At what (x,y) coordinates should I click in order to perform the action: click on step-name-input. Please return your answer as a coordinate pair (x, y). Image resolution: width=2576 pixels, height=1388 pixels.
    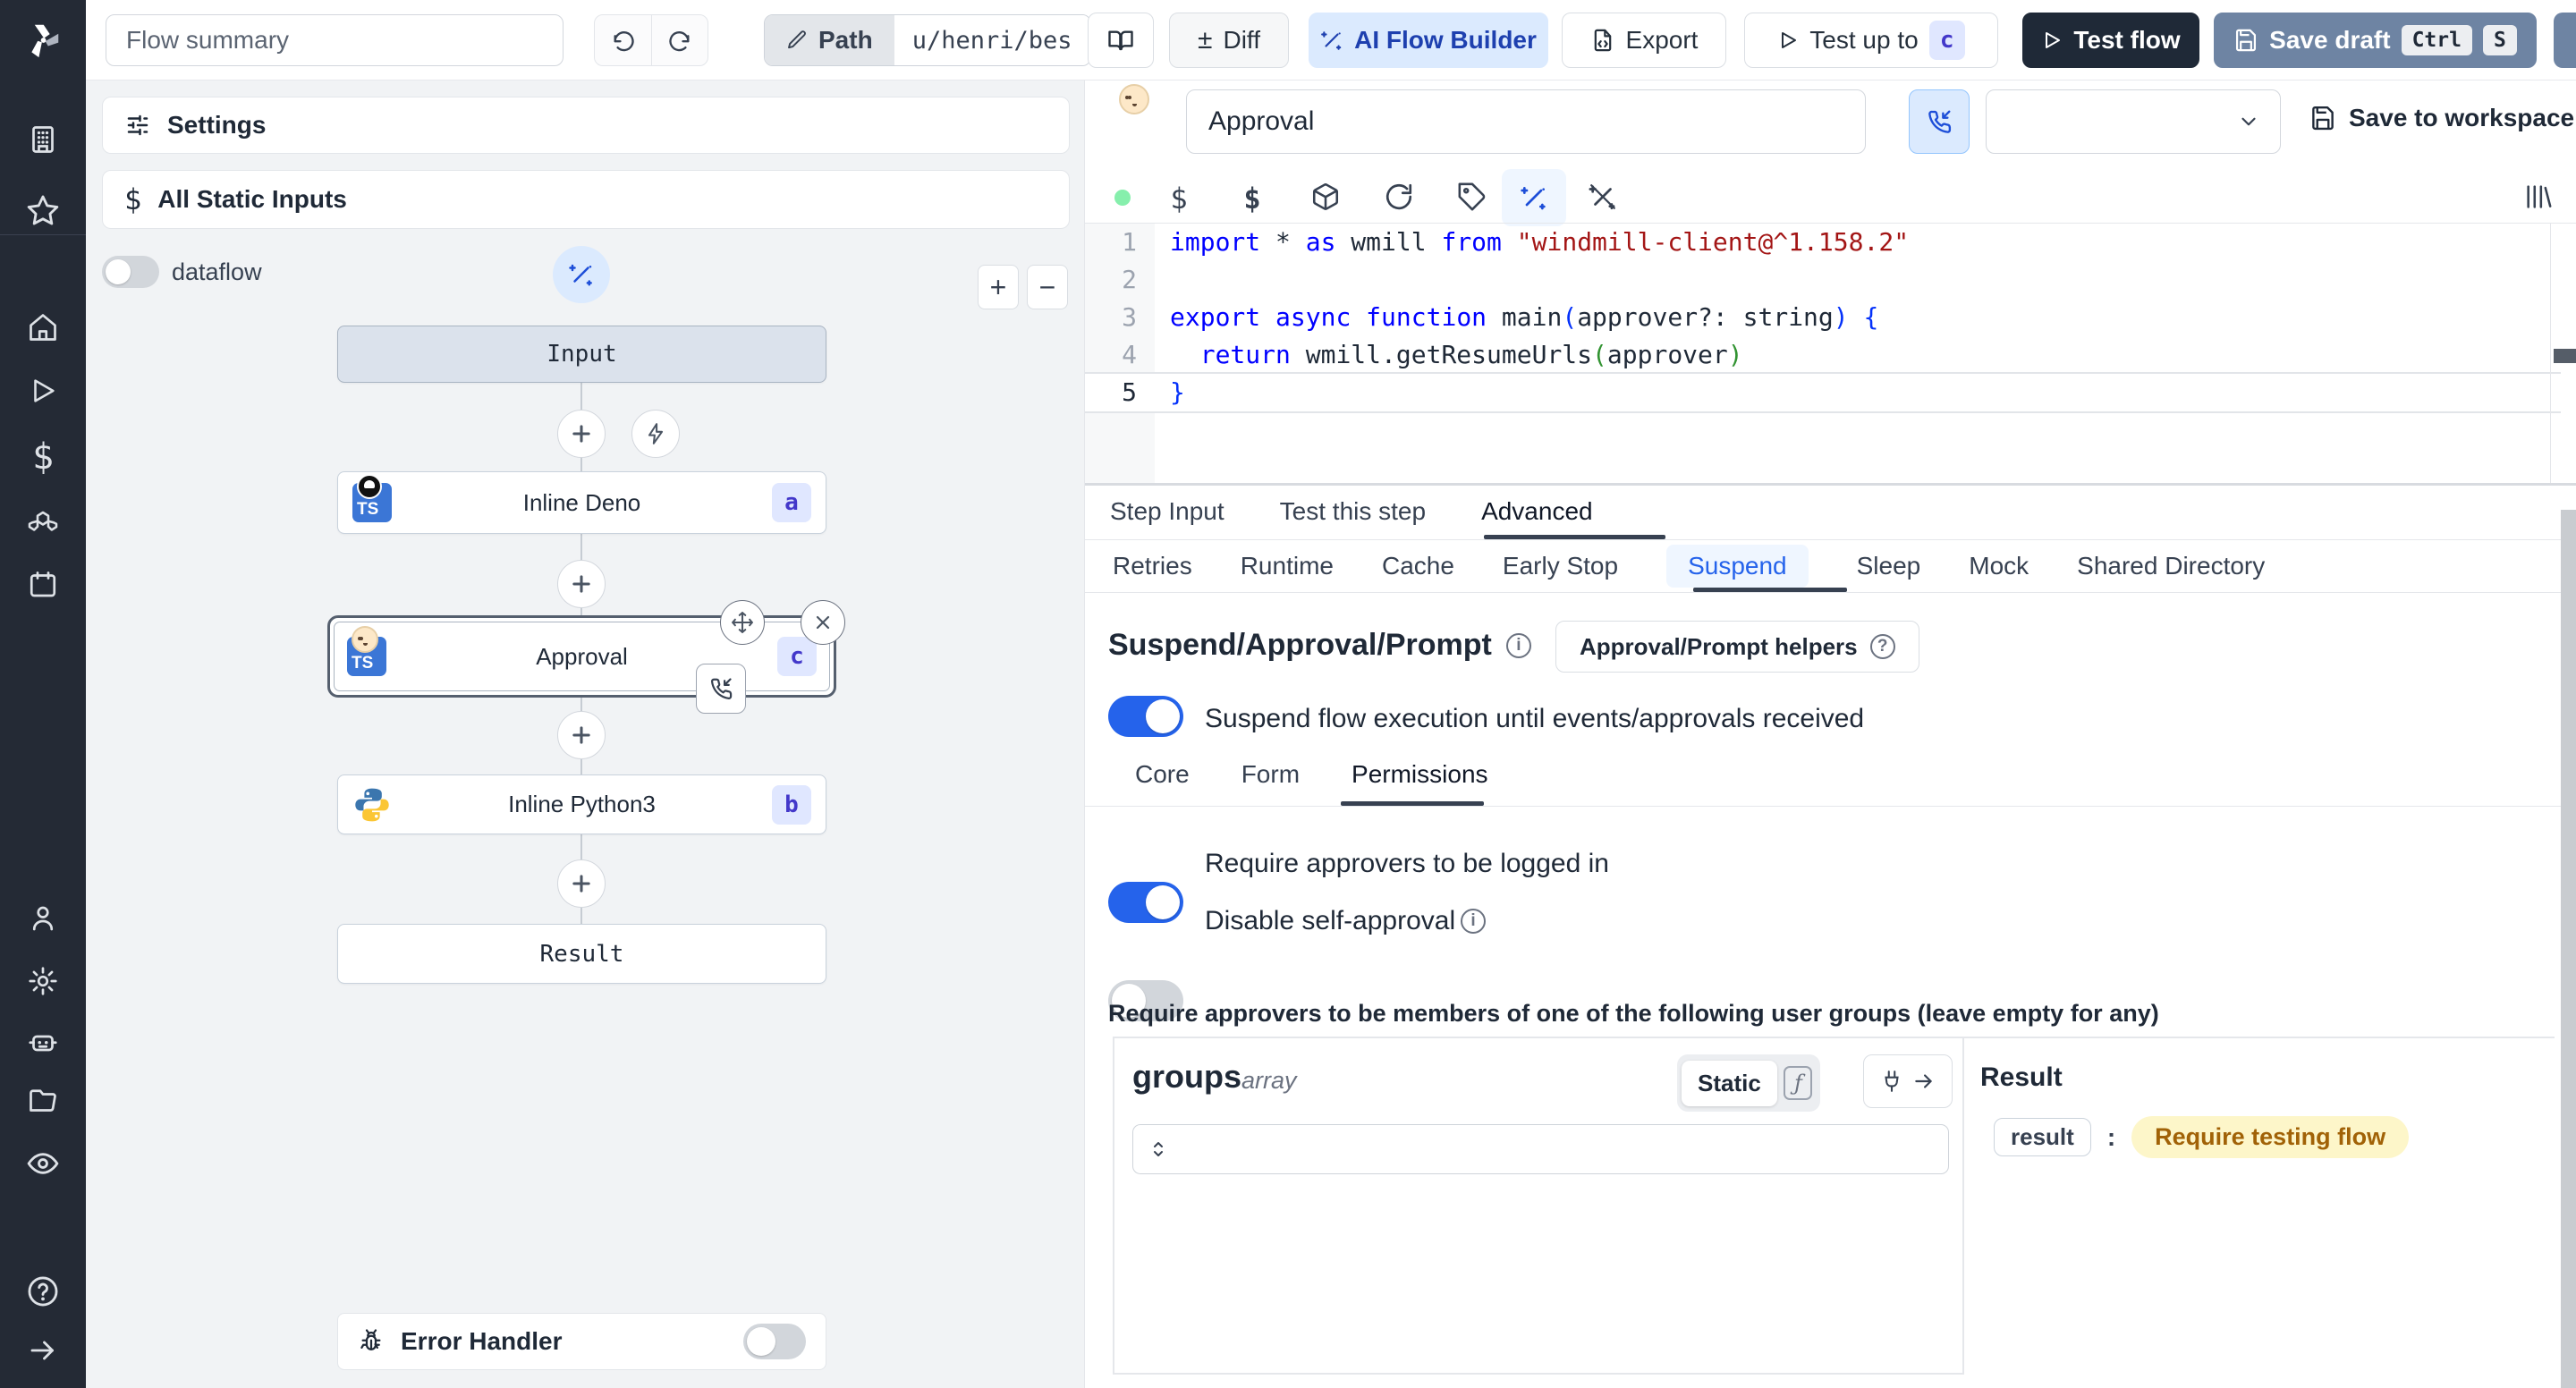
    Looking at the image, I should click on (1526, 122).